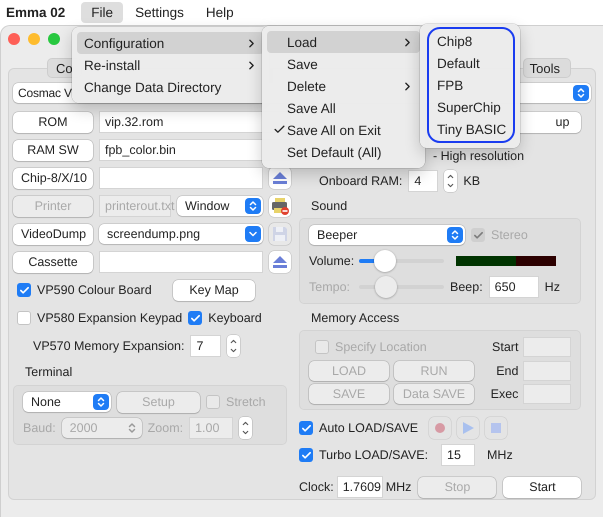  What do you see at coordinates (34, 39) in the screenshot?
I see `minimize-button` at bounding box center [34, 39].